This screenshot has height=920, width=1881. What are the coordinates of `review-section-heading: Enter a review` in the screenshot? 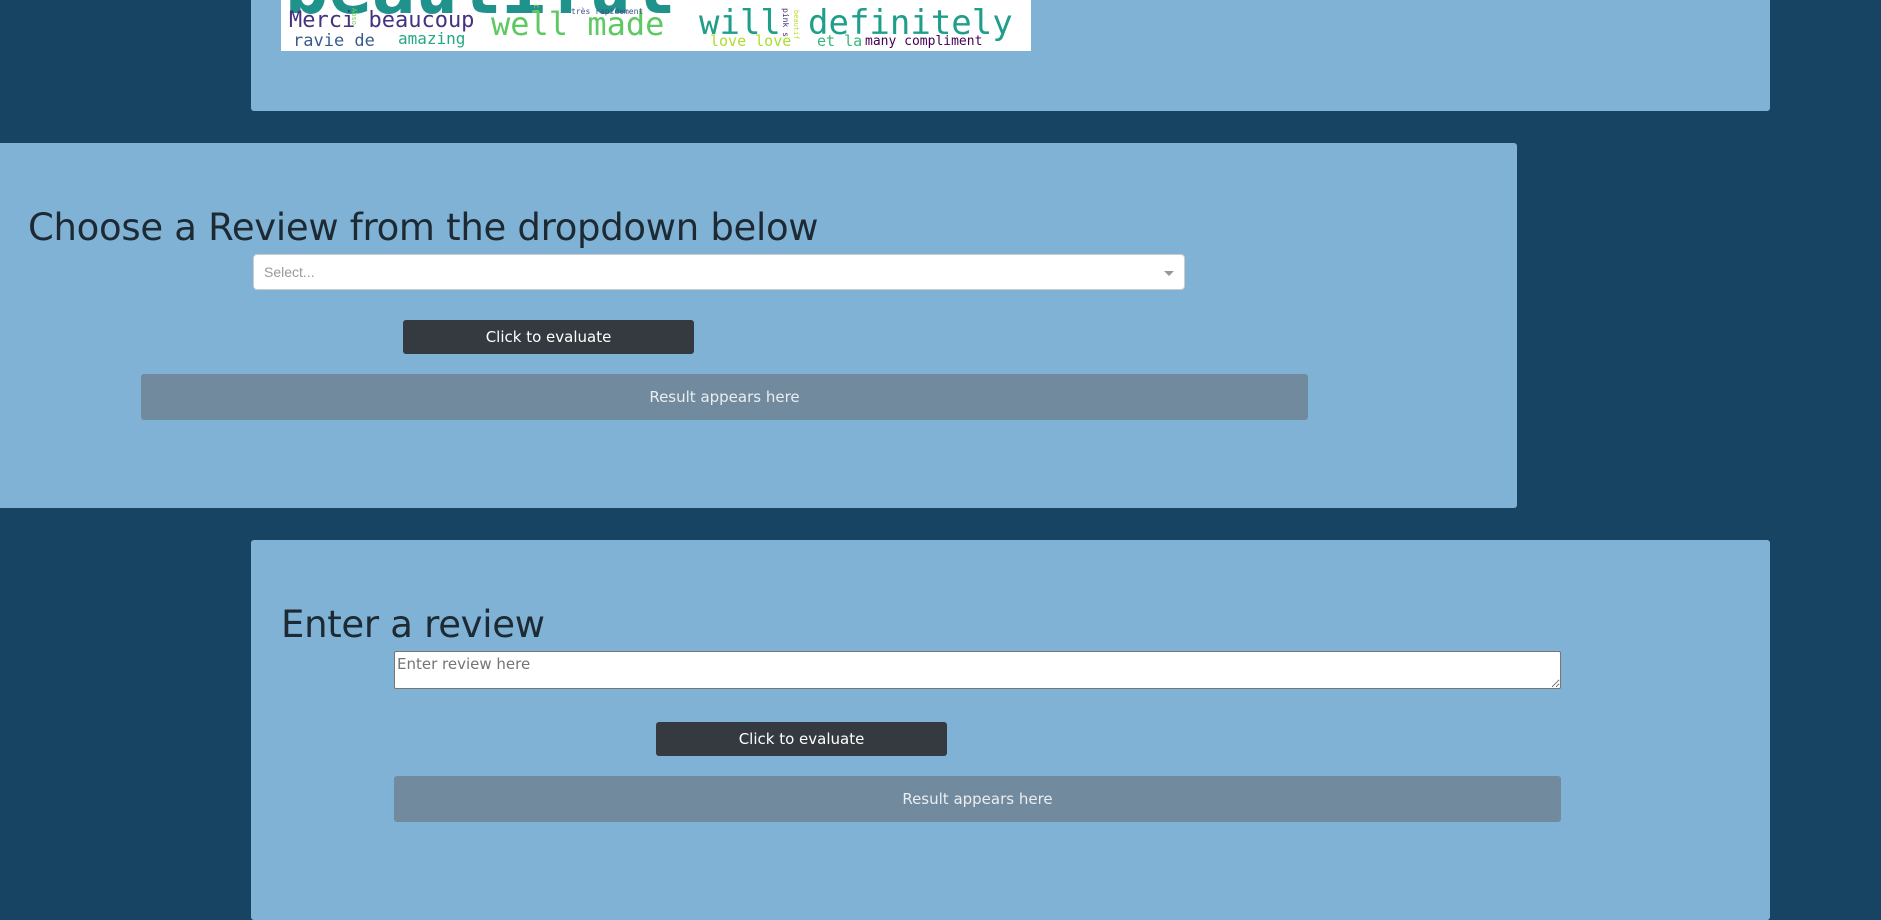 It's located at (413, 624).